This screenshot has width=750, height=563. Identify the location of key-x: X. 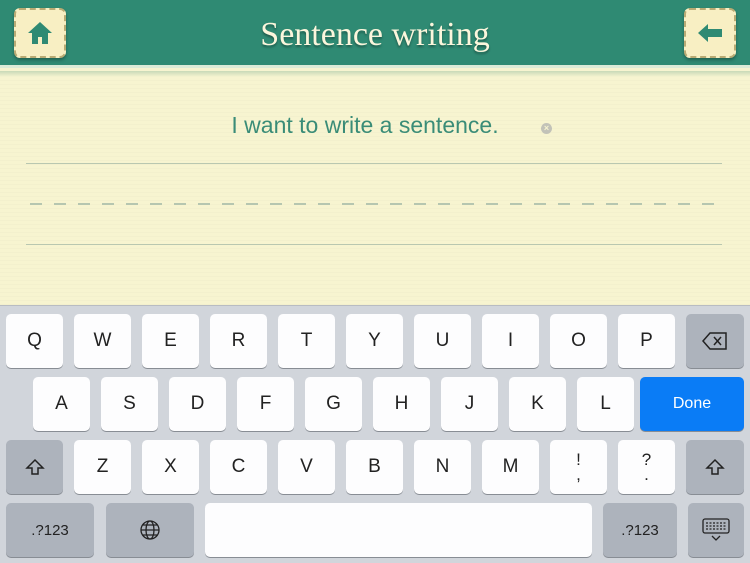
(170, 467).